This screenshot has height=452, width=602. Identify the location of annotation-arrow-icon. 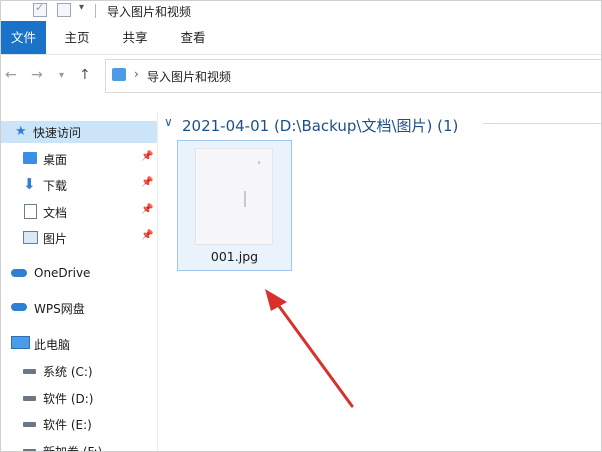
(309, 348).